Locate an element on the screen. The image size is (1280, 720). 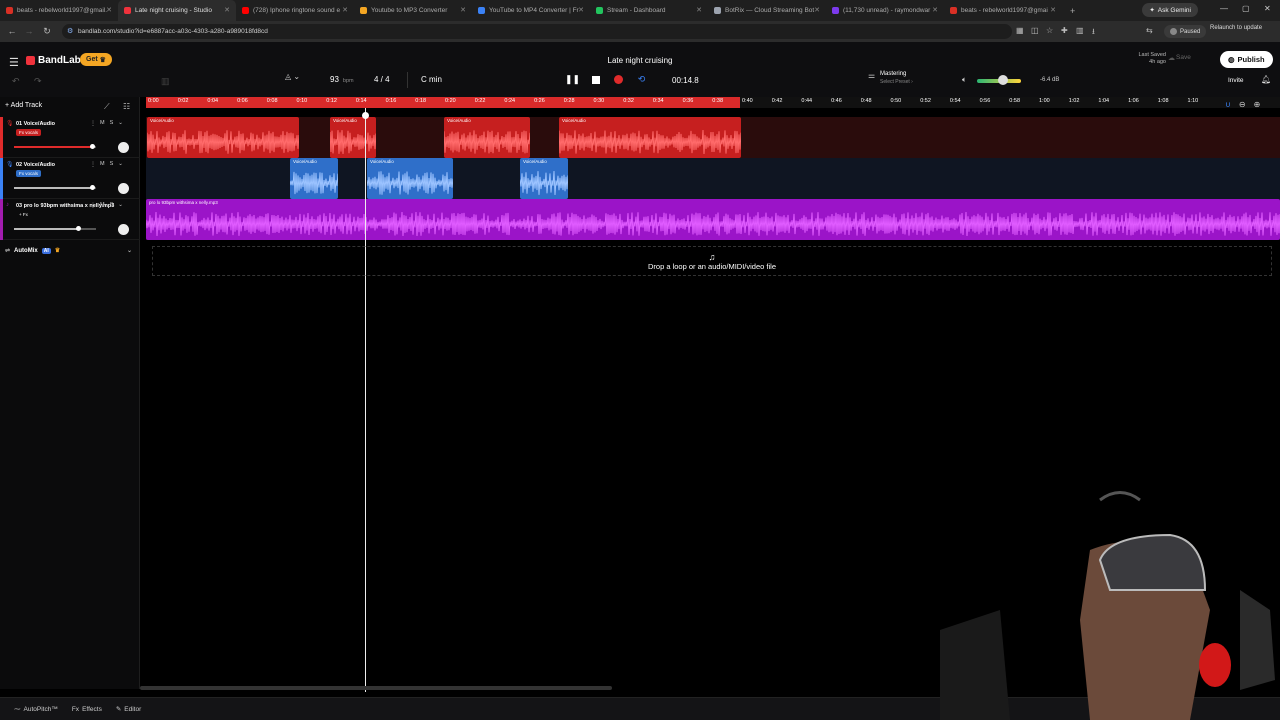
automix-toggle: ⇌ AutoMix AI ♛ ⌄ is located at coordinates (68, 250).